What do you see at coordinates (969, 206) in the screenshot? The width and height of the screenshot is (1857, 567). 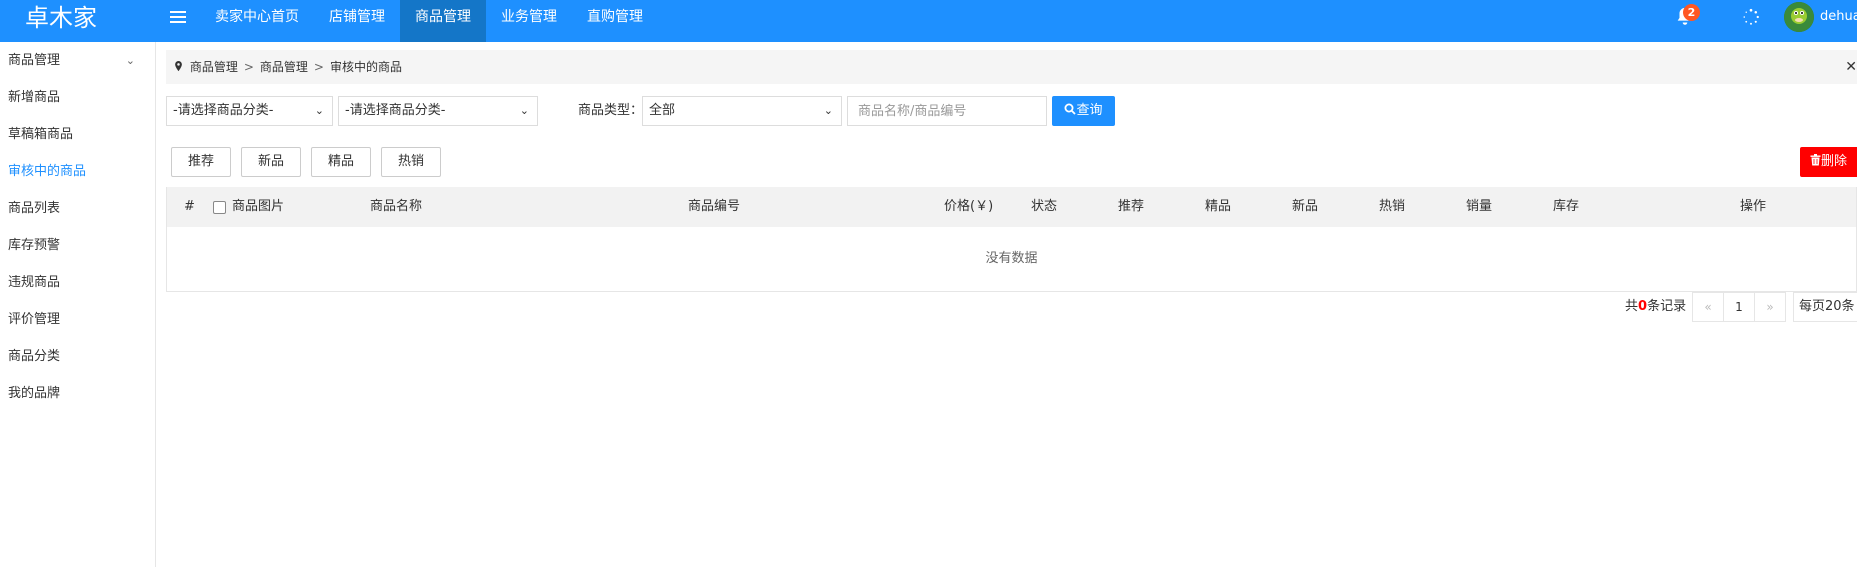 I see `col-price: 价格(￥)` at bounding box center [969, 206].